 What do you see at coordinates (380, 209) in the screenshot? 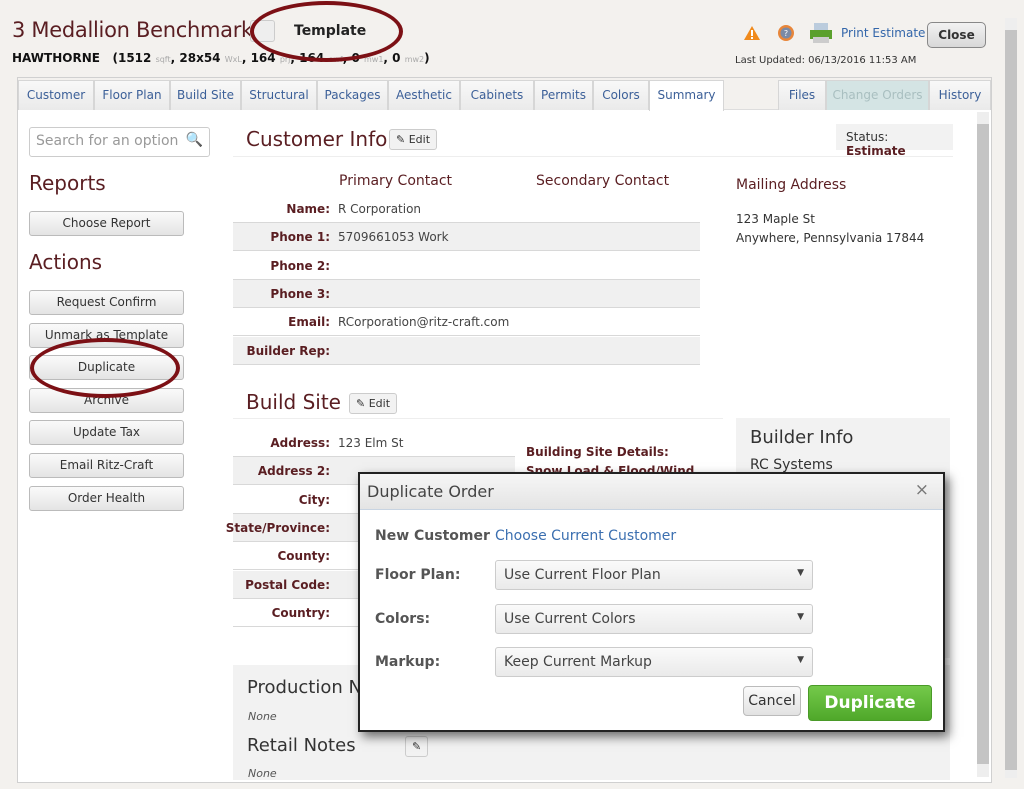
I see `row-value: R Corporation` at bounding box center [380, 209].